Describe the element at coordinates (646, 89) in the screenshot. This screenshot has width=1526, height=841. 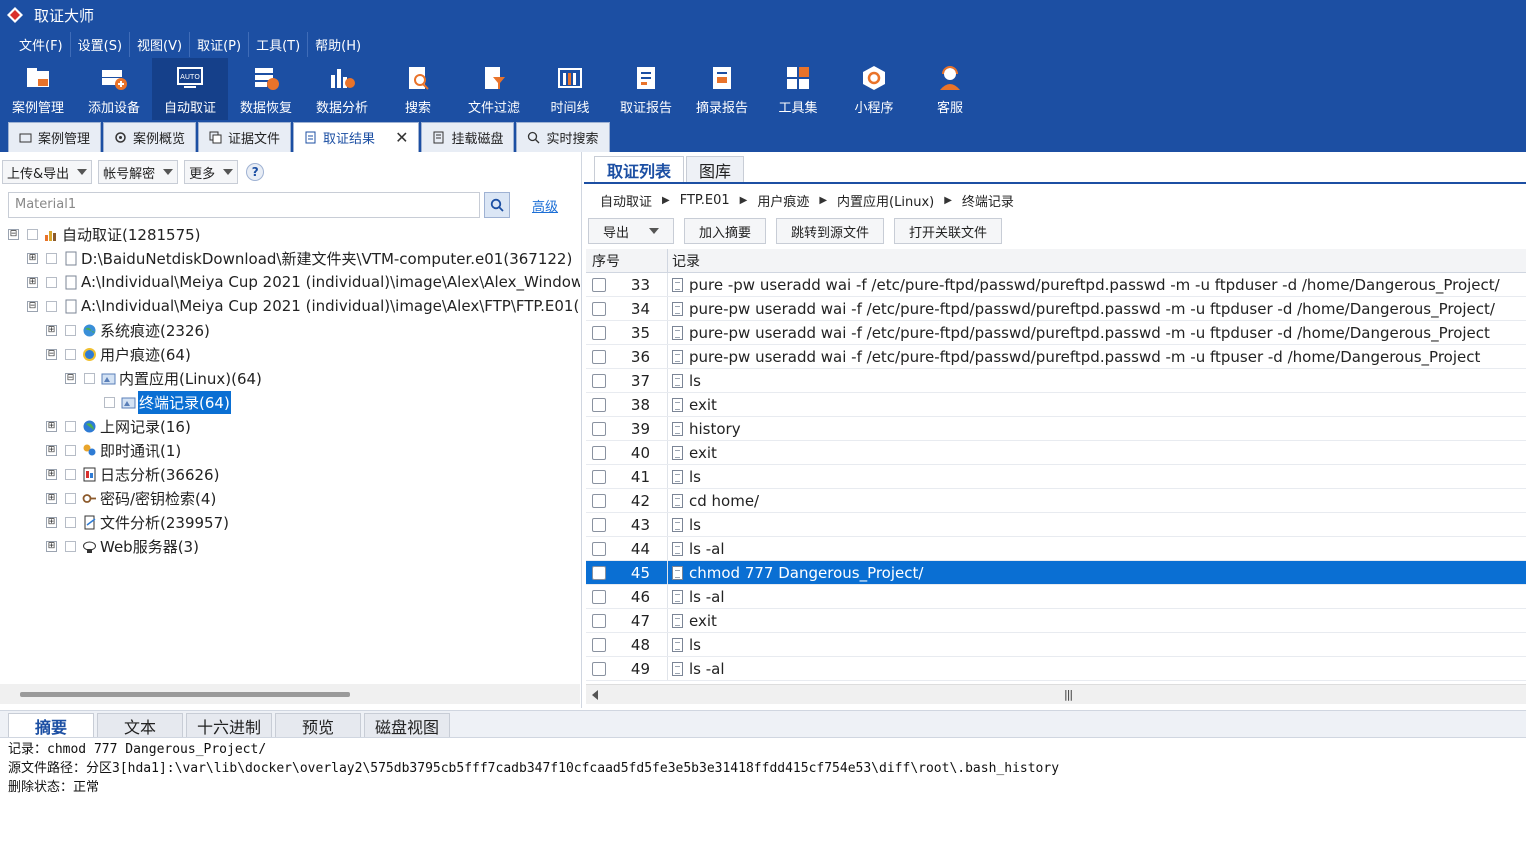
I see `forensics-report-button: 取证报告` at that location.